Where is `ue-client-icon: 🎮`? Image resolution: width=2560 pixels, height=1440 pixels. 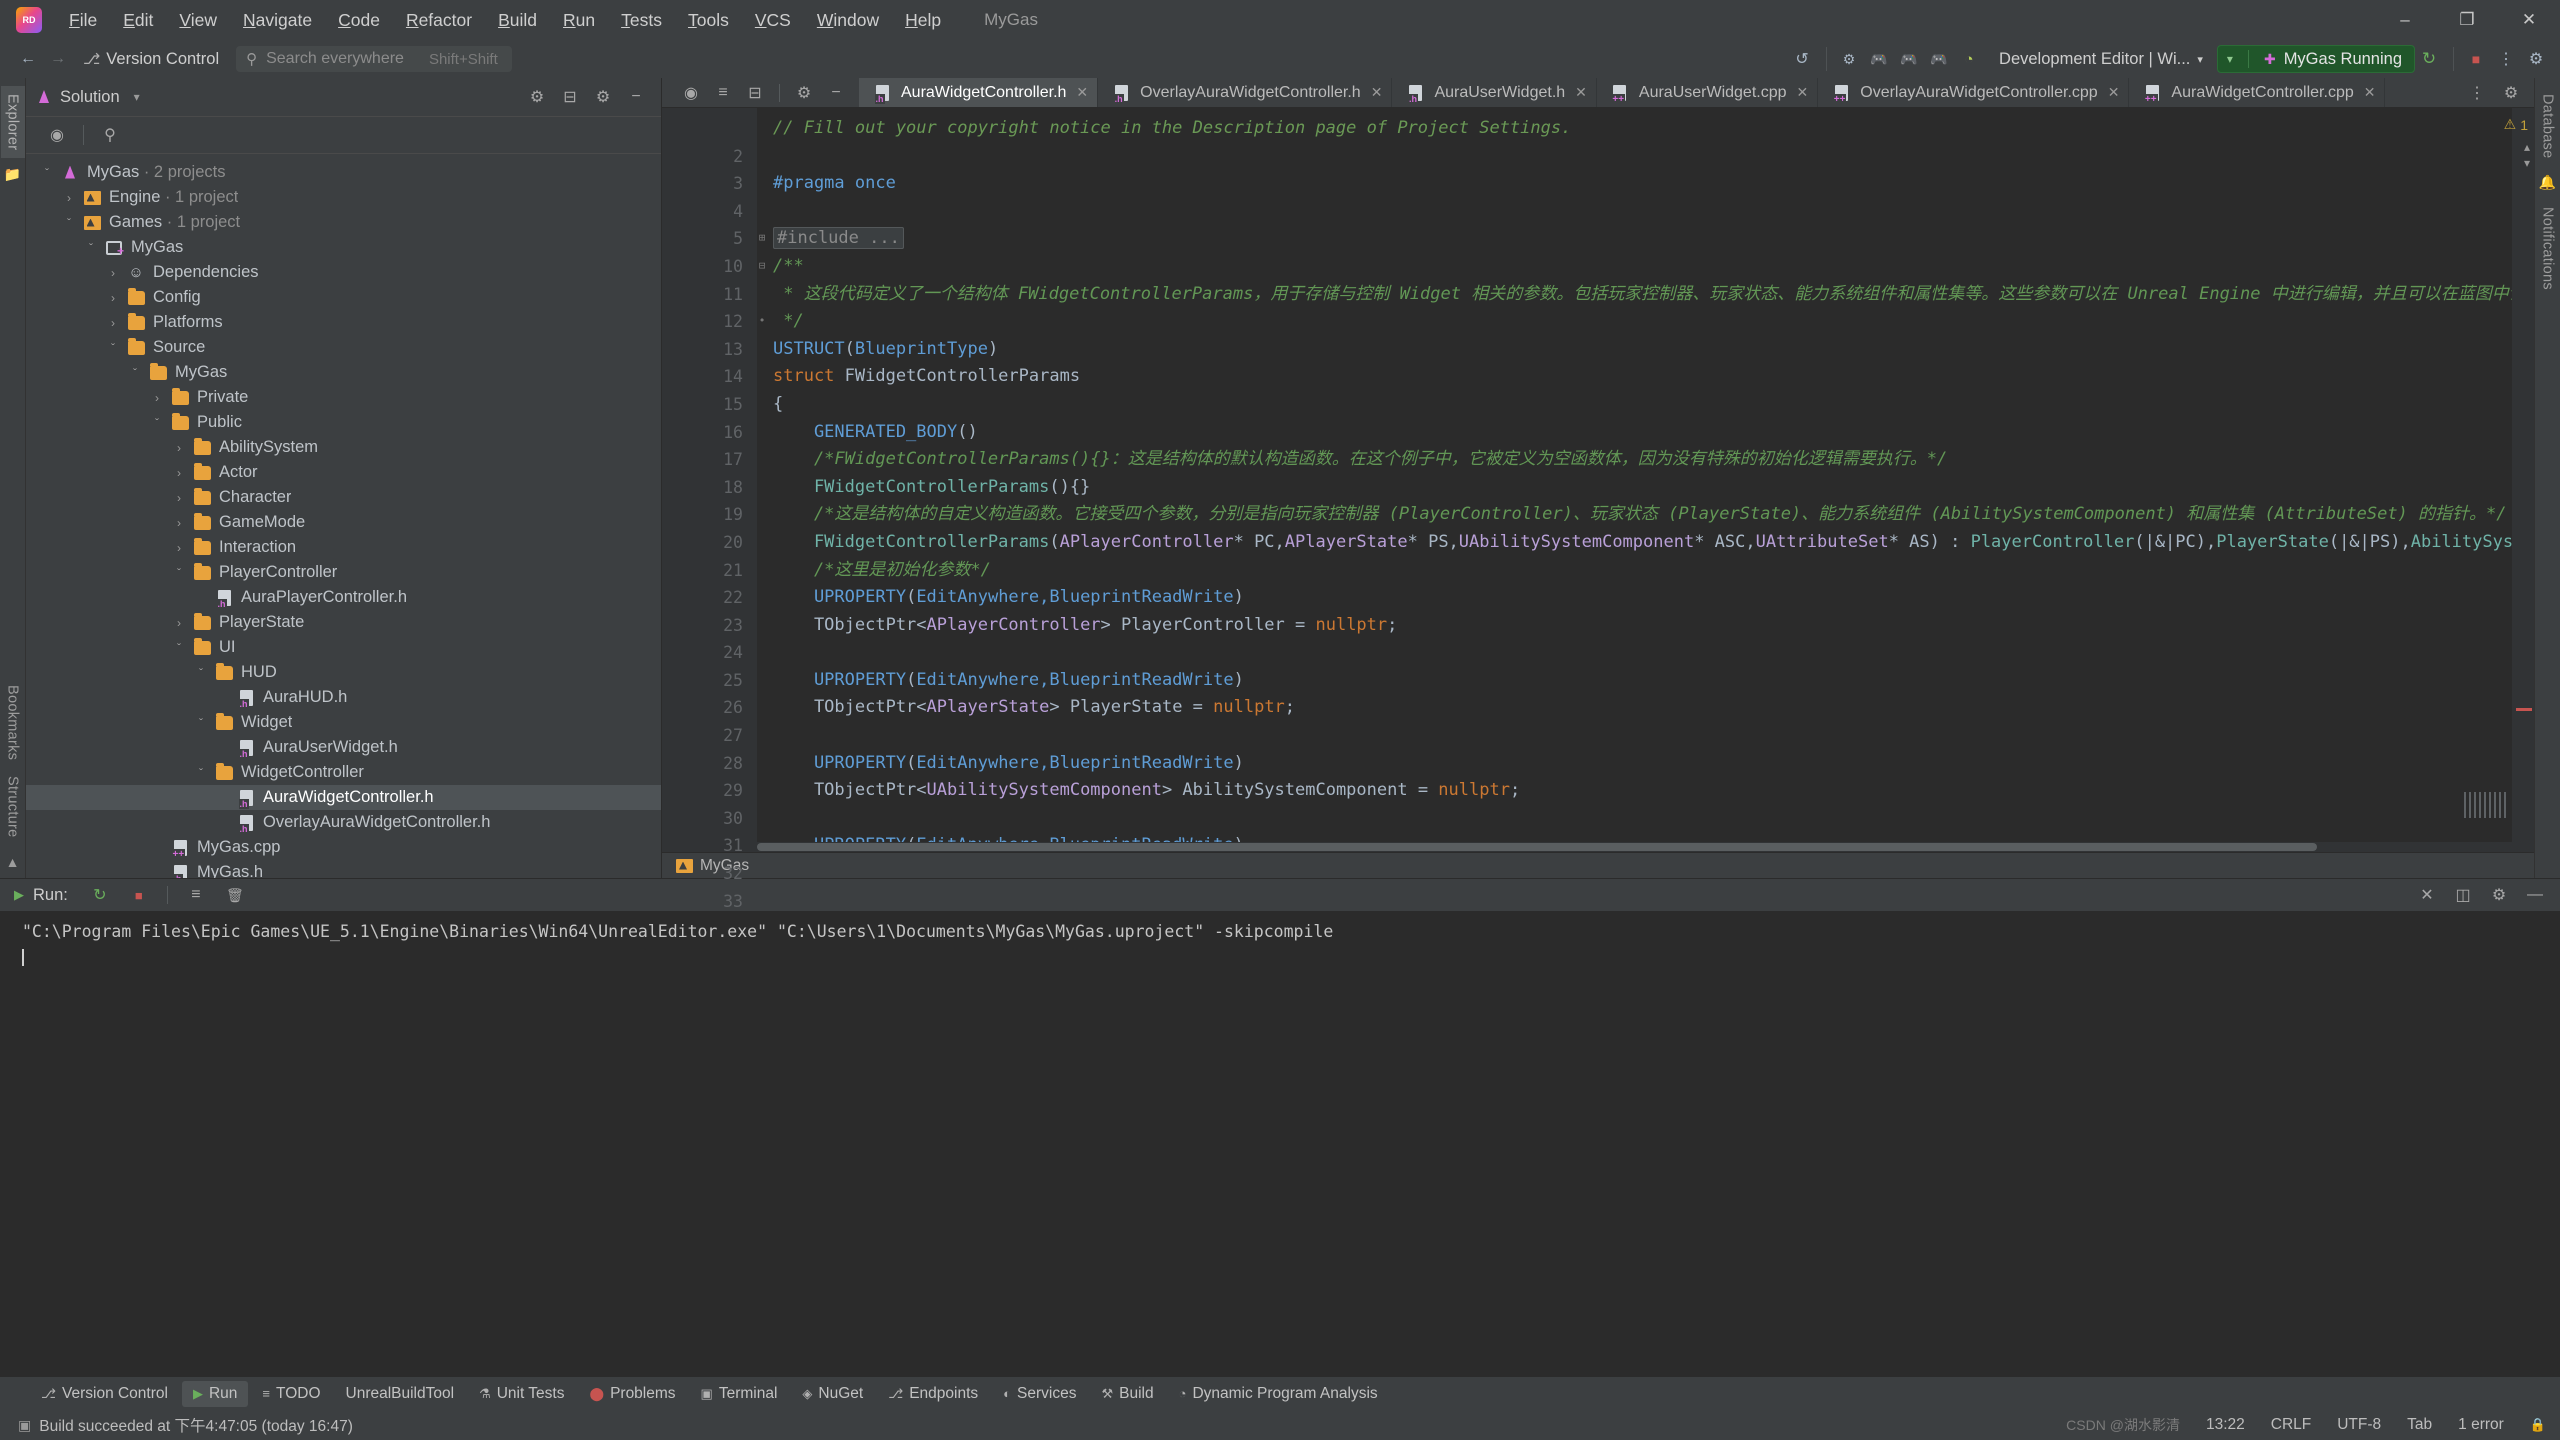
ue-client-icon: 🎮 is located at coordinates (1939, 59).